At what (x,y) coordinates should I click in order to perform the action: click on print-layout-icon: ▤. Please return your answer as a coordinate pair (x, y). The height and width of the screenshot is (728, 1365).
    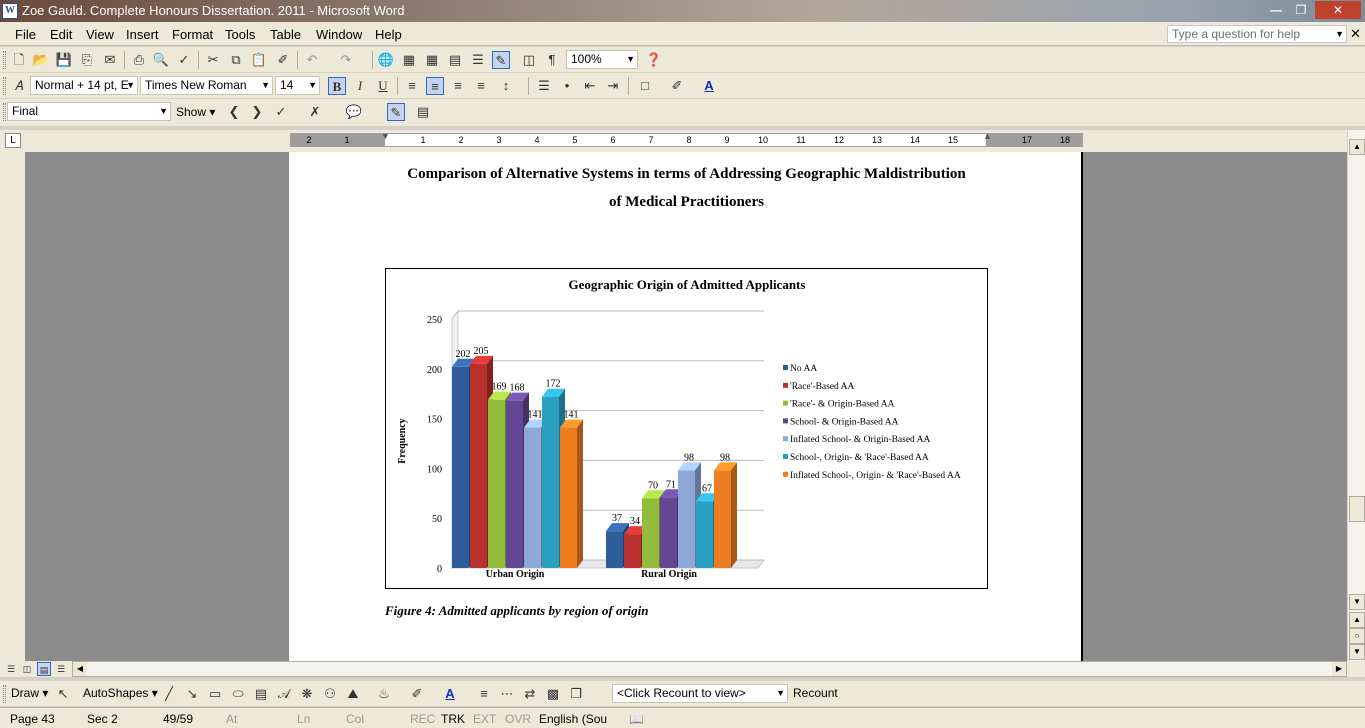
    Looking at the image, I should click on (44, 669).